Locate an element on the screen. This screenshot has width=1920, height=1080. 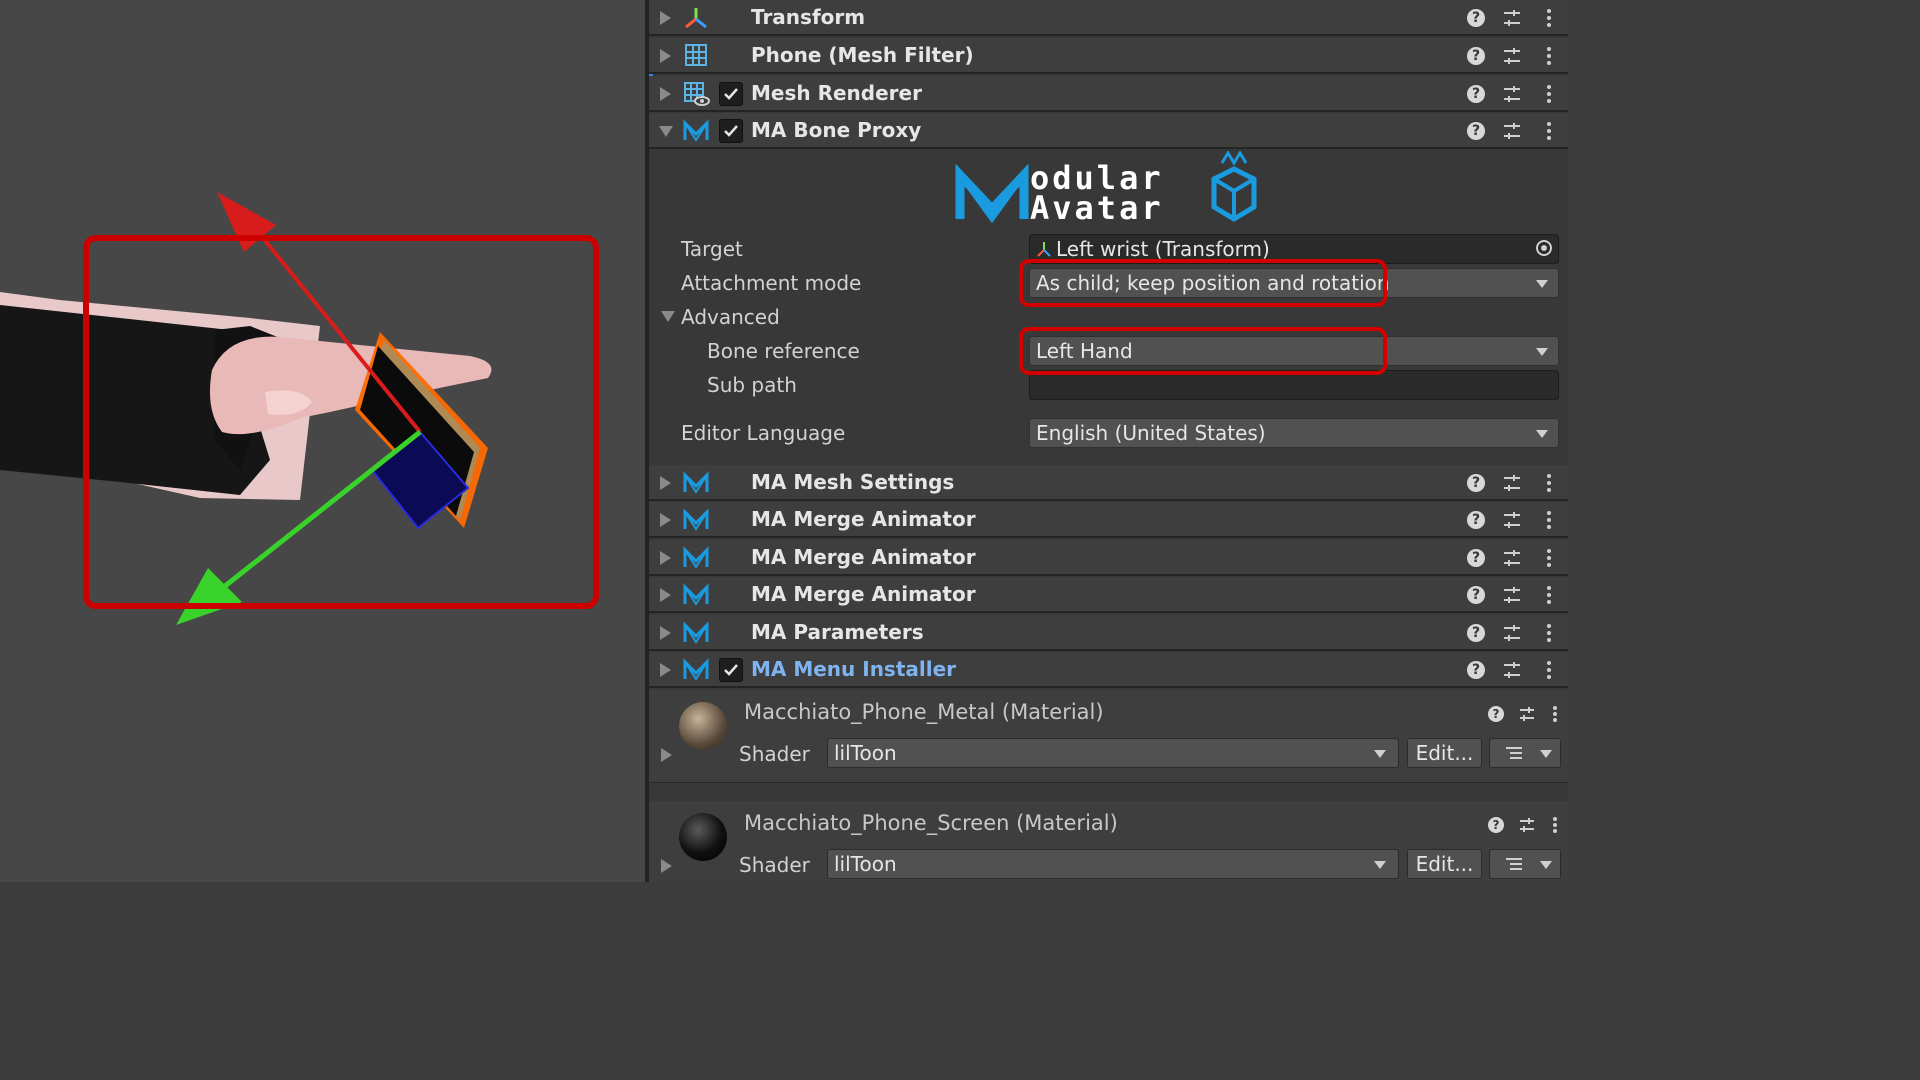
component-ma-mesh-settings: MA Mesh Settings ? is located at coordinates (1108, 483).